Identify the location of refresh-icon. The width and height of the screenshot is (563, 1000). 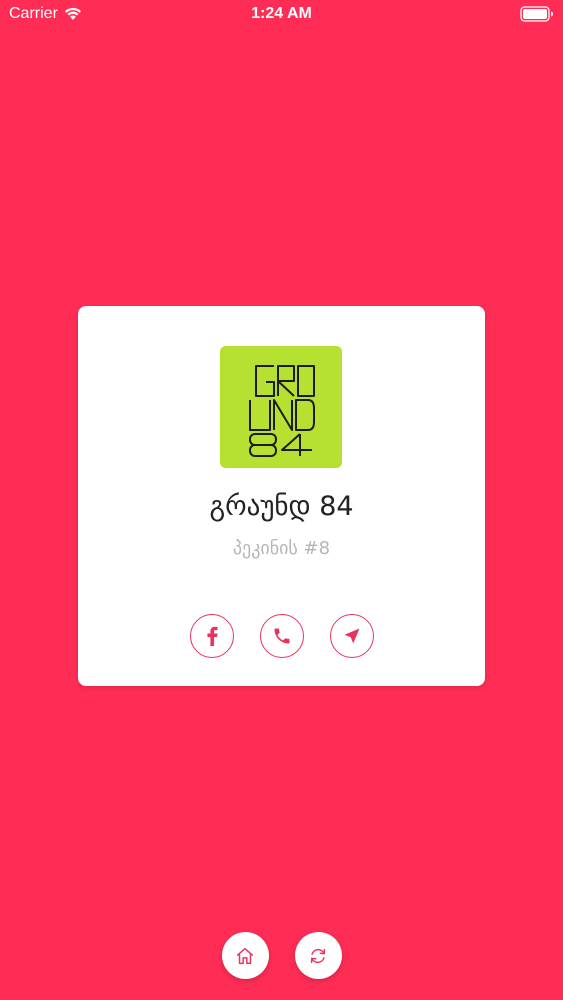
(318, 956).